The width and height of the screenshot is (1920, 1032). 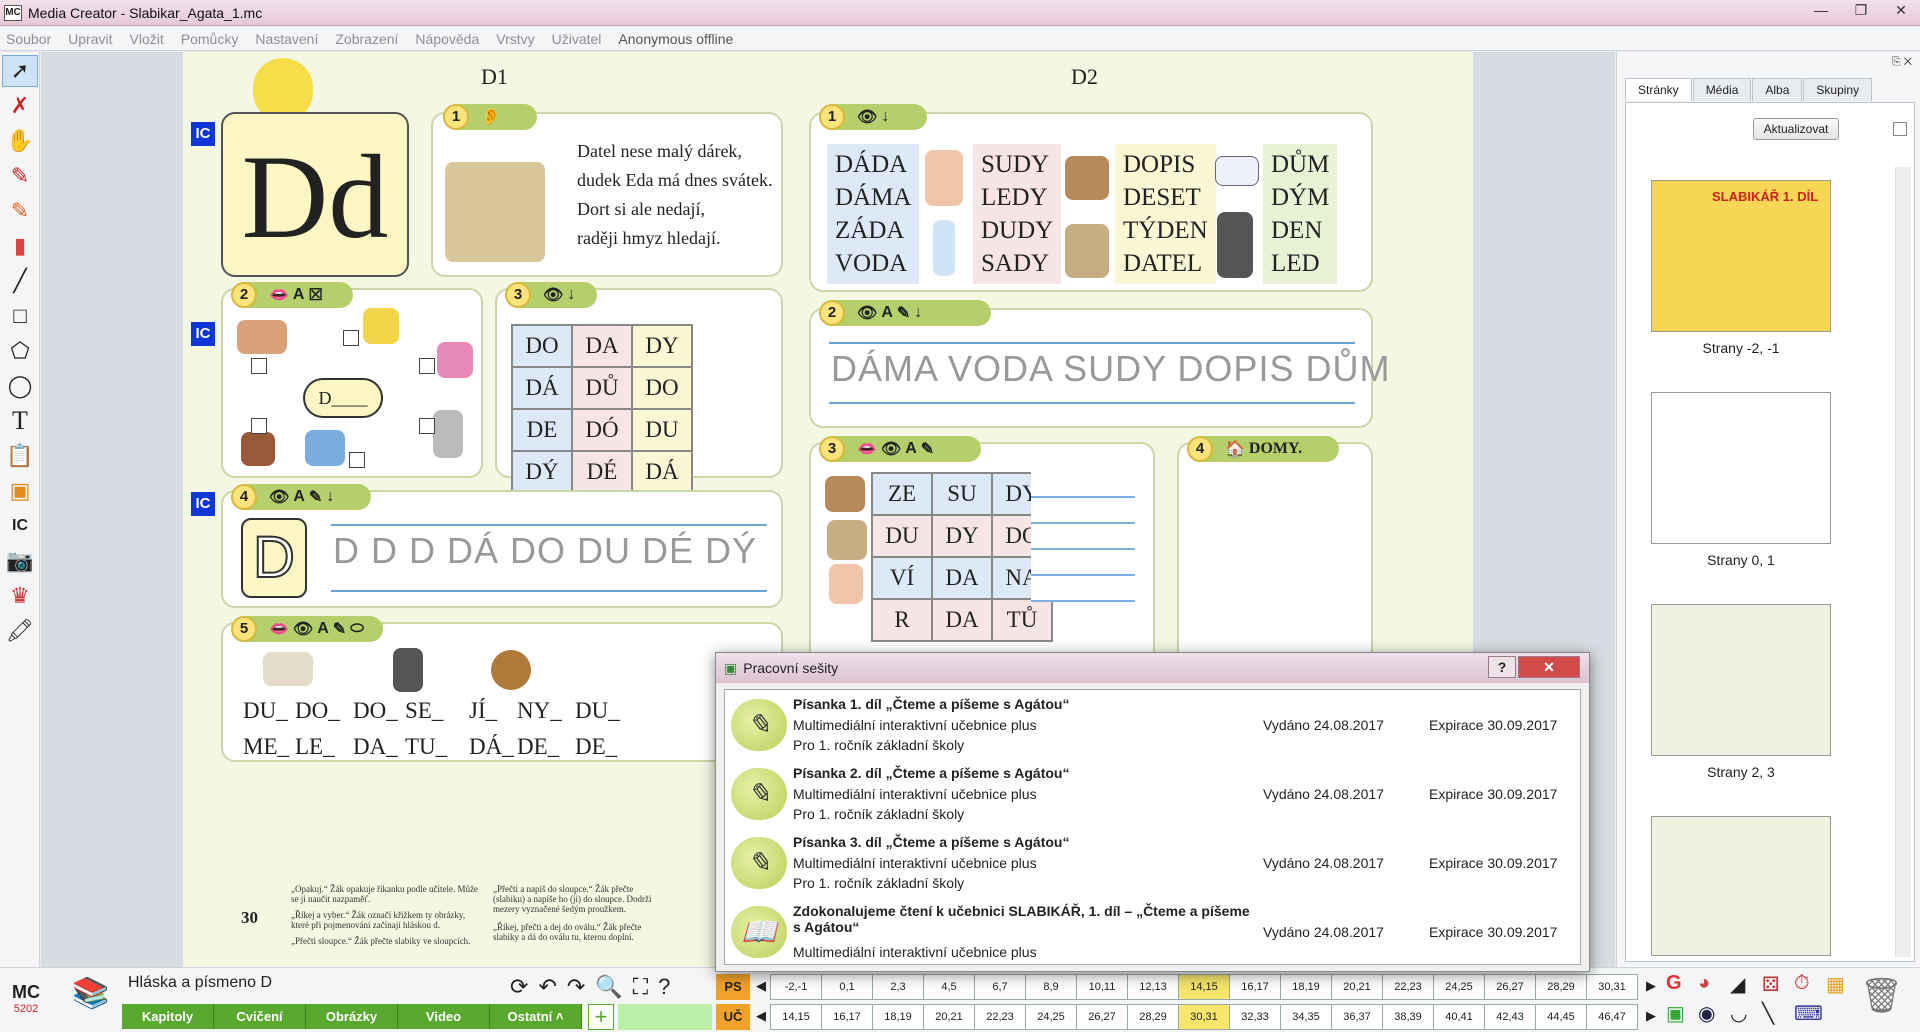 What do you see at coordinates (1051, 987) in the screenshot?
I see `ps-page-button: 8,9` at bounding box center [1051, 987].